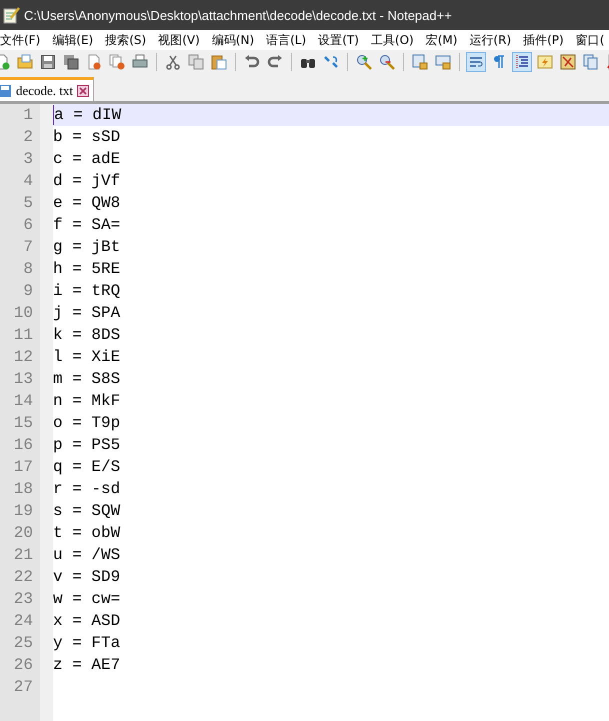 This screenshot has height=721, width=609. What do you see at coordinates (86, 467) in the screenshot?
I see `code-text: q = E/S` at bounding box center [86, 467].